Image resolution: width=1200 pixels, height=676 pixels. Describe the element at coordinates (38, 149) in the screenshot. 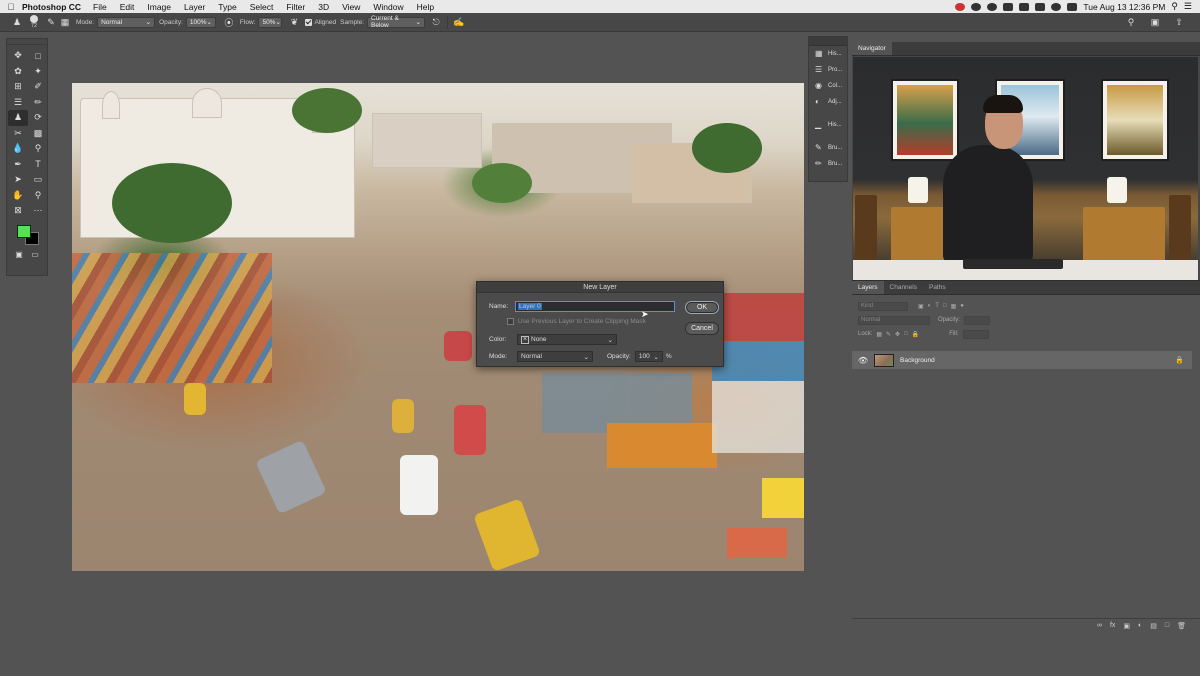

I see `dodge-tool-icon: ⚲` at that location.